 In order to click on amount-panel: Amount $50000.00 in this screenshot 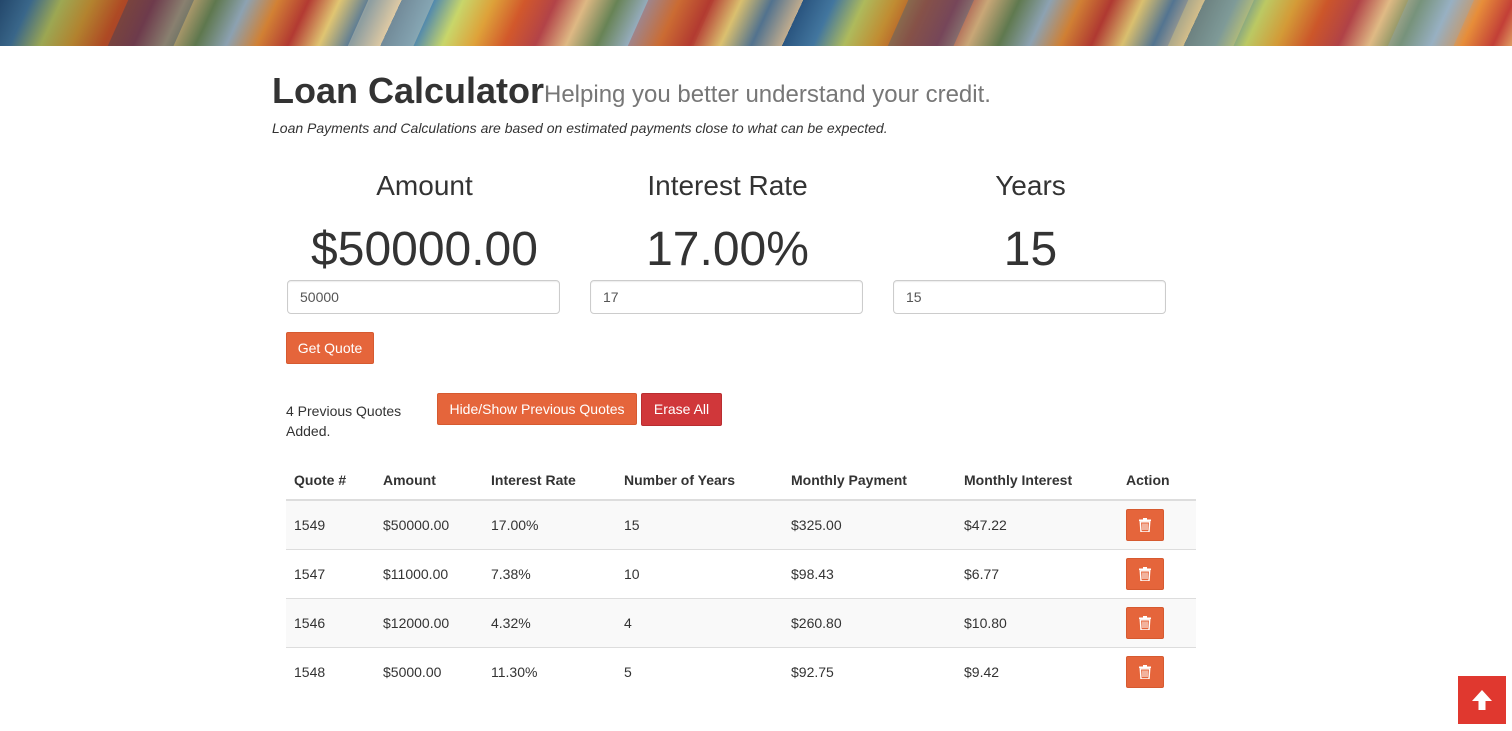, I will do `click(424, 241)`.